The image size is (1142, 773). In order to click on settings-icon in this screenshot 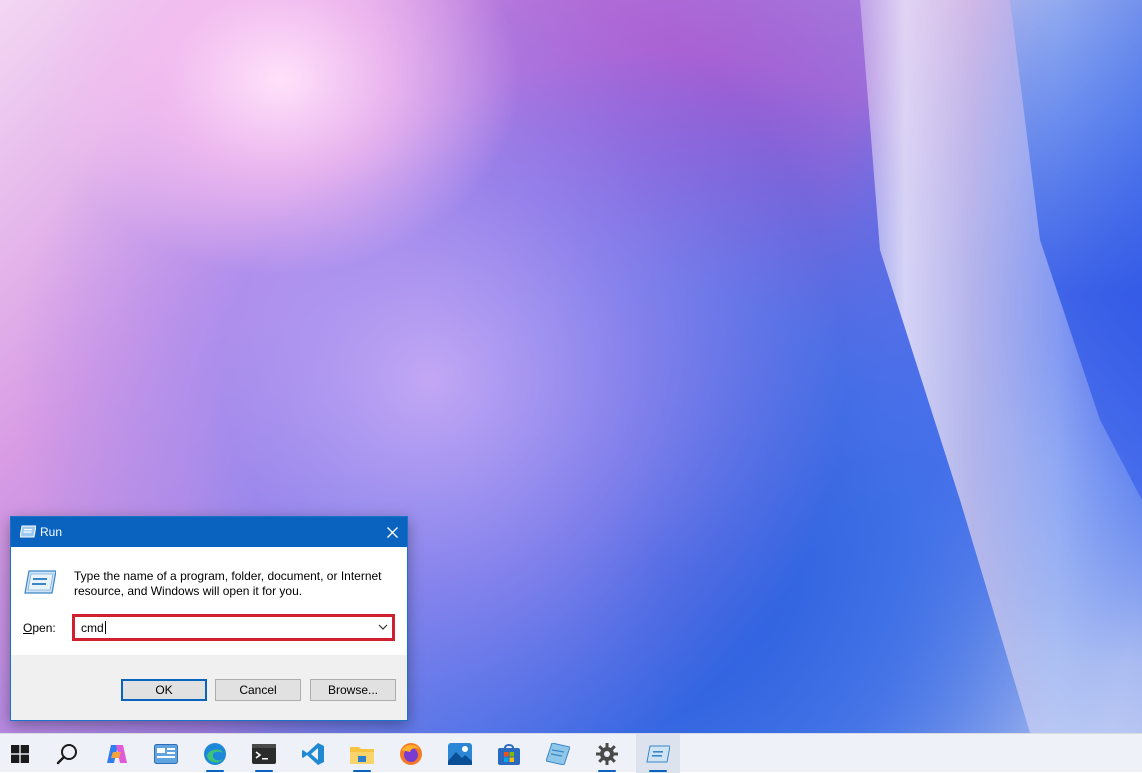, I will do `click(607, 753)`.